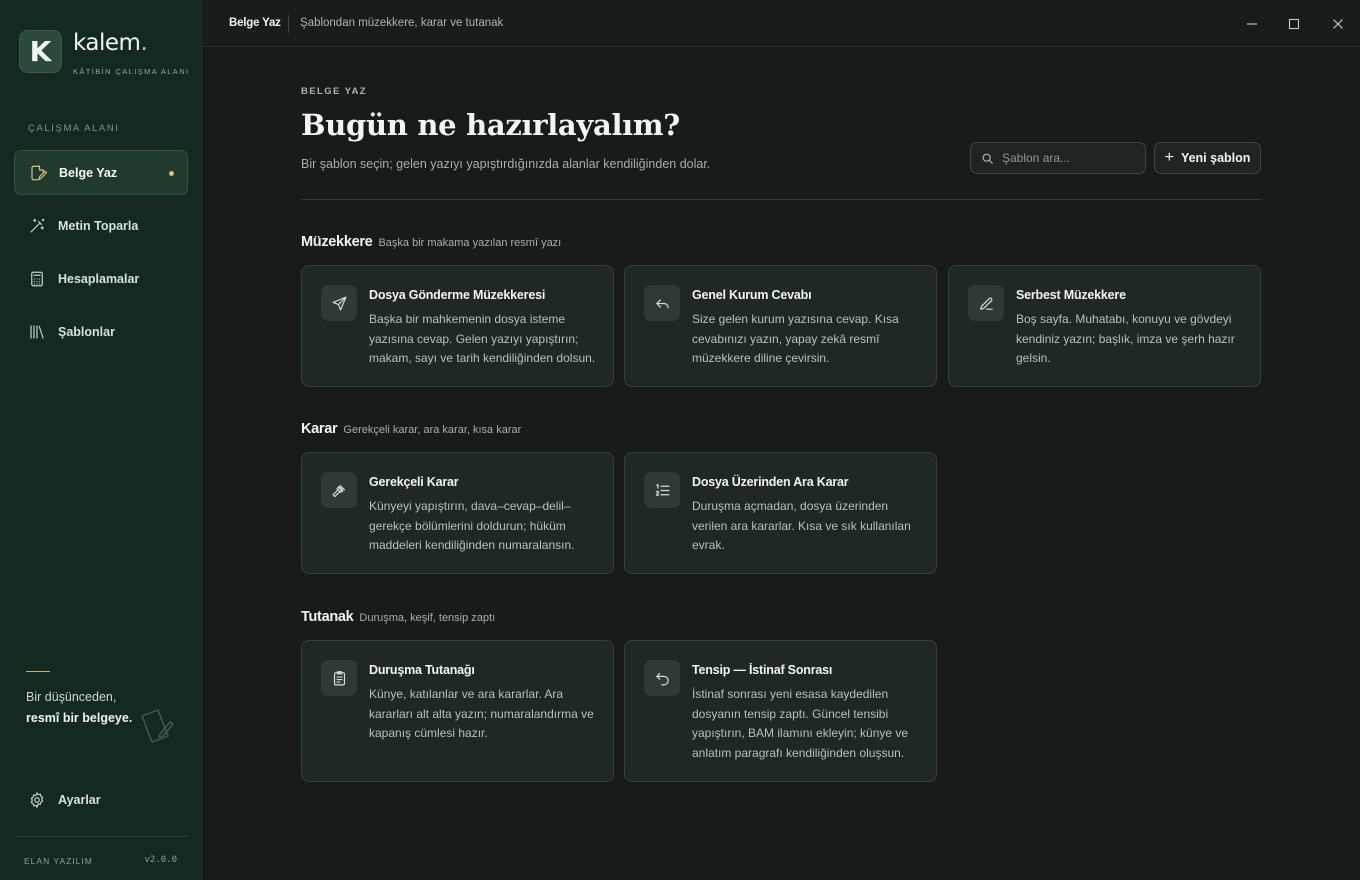 Image resolution: width=1360 pixels, height=880 pixels. Describe the element at coordinates (1169, 157) in the screenshot. I see `plus-icon: +` at that location.